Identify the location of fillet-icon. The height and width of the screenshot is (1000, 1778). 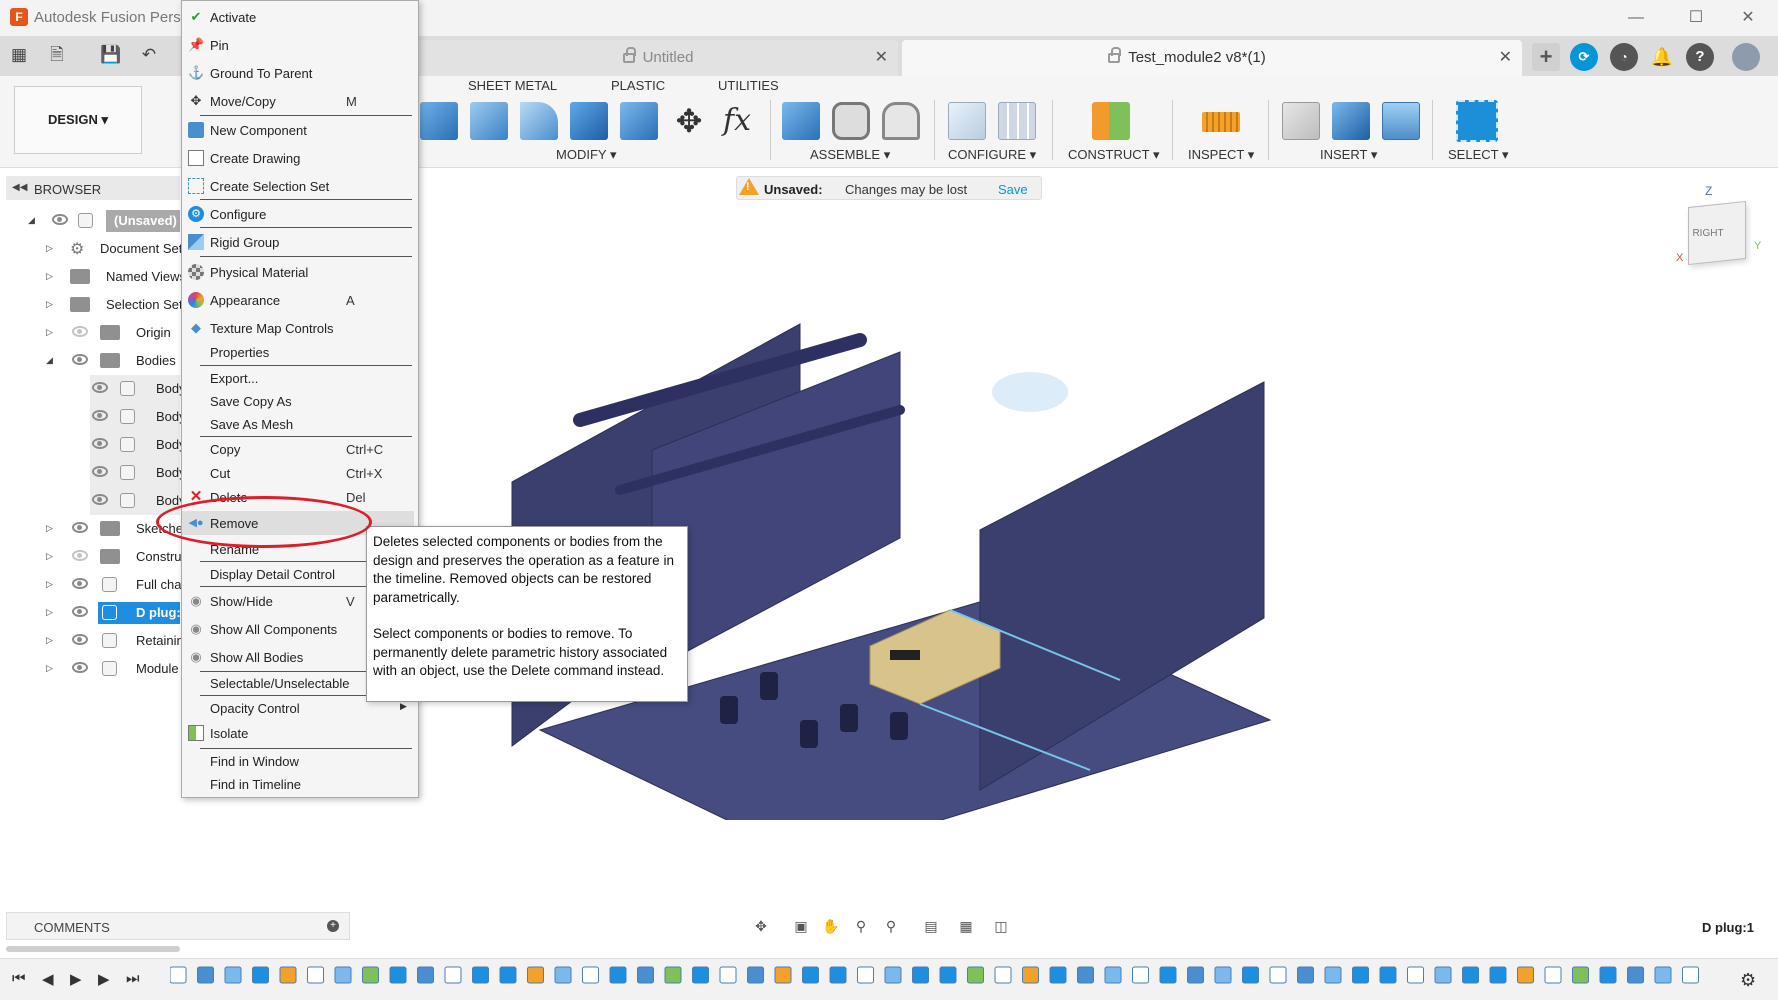
(489, 121).